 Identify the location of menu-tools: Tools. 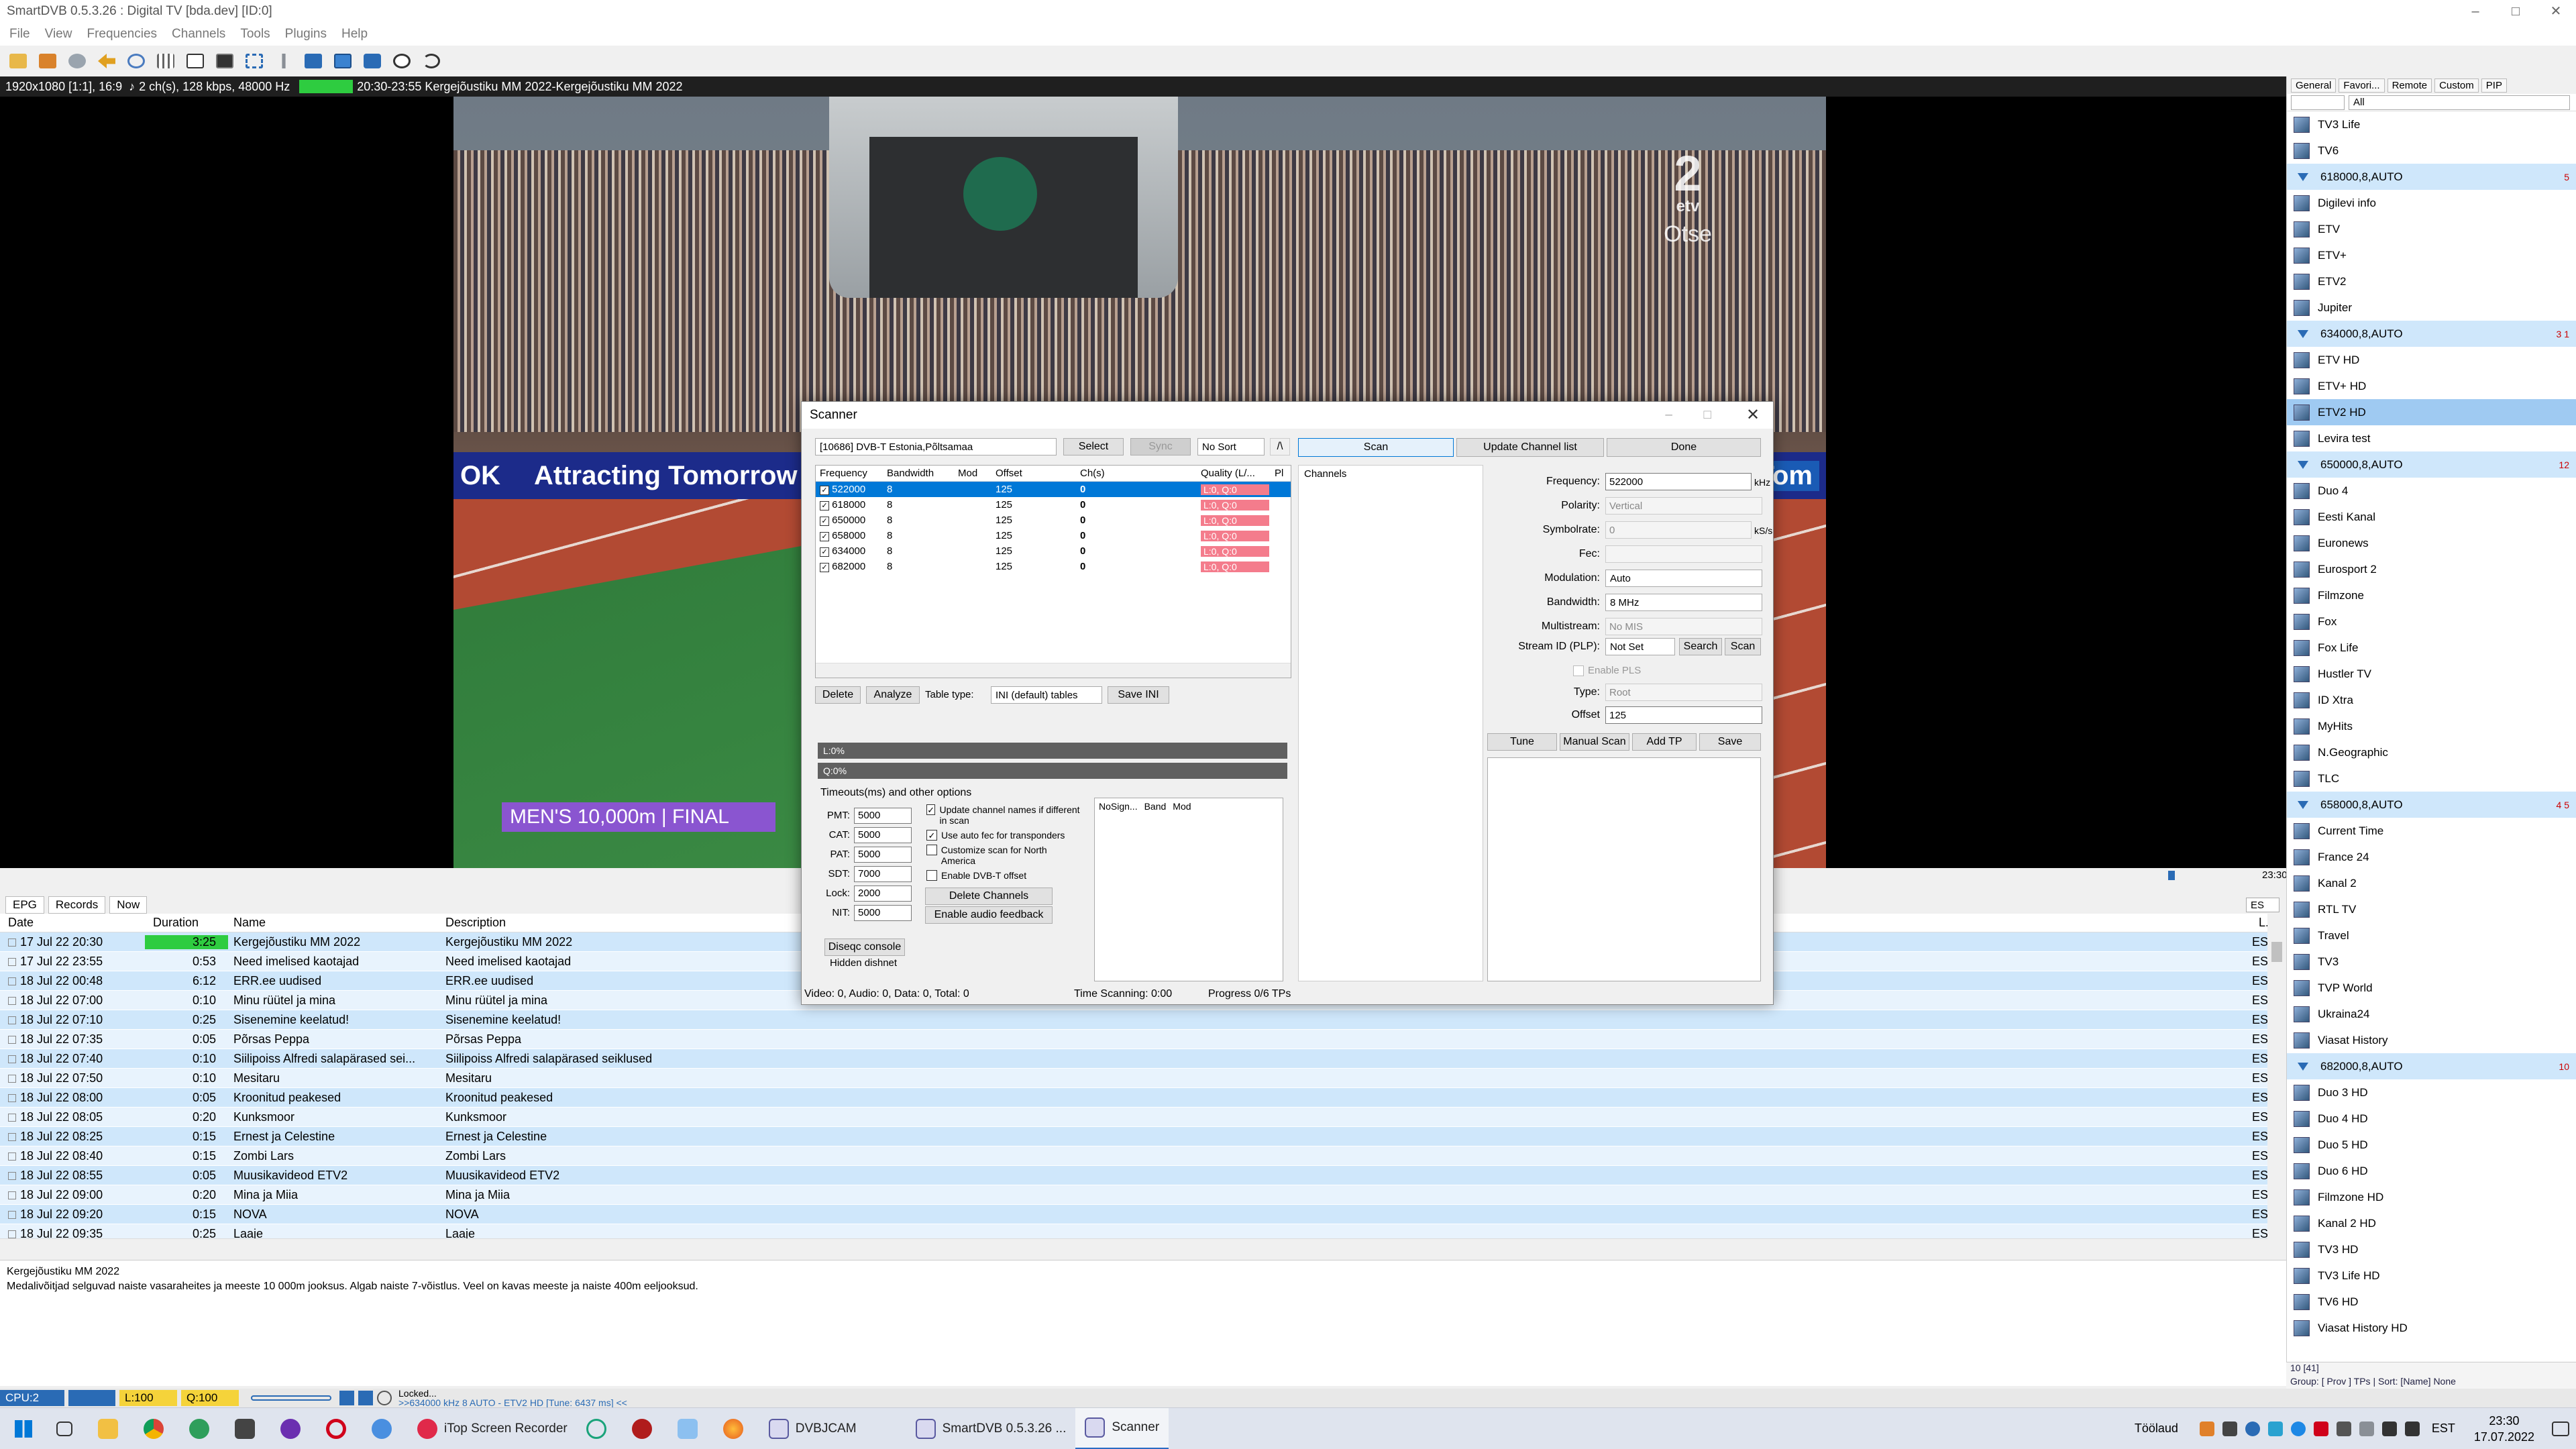
(255, 34).